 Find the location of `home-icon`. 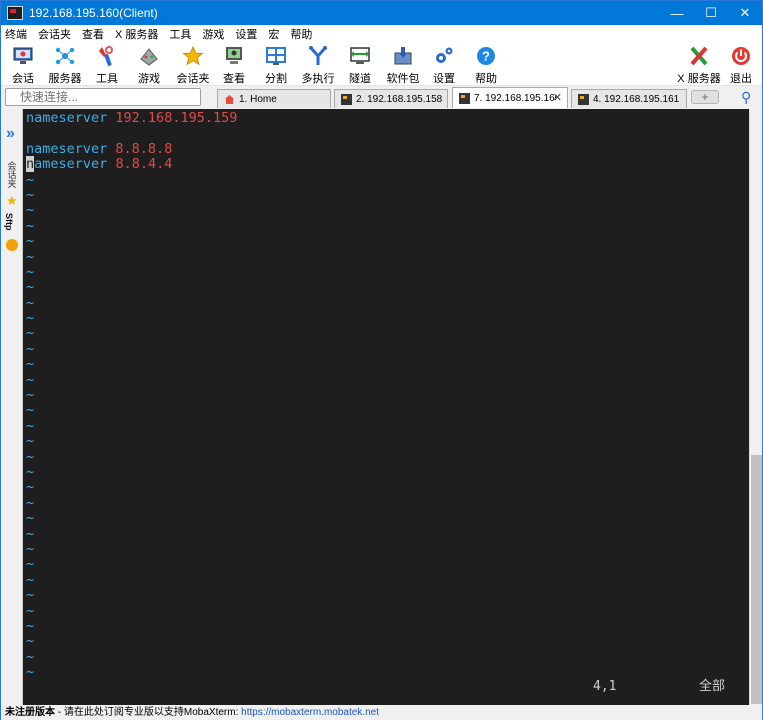

home-icon is located at coordinates (229, 99).